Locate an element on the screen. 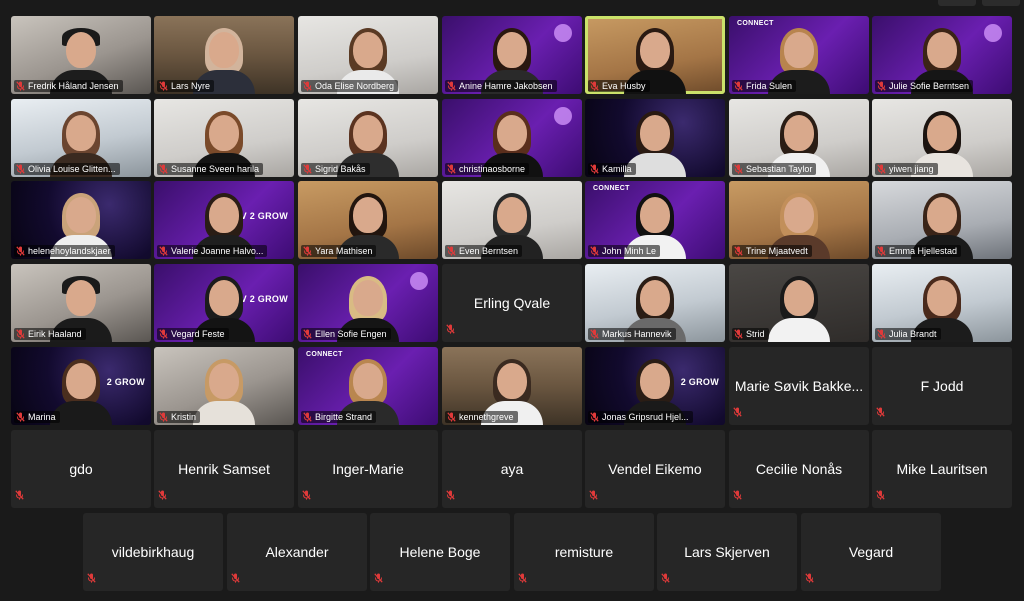 Image resolution: width=1024 pixels, height=601 pixels. participant-video is located at coordinates (799, 309).